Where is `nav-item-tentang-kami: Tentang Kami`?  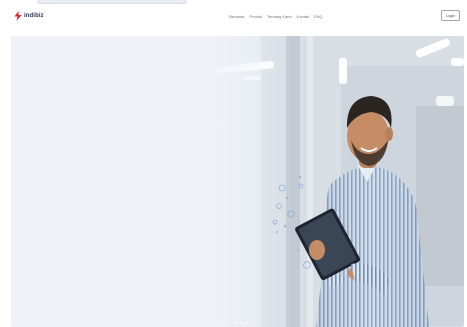
nav-item-tentang-kami: Tentang Kami is located at coordinates (279, 16).